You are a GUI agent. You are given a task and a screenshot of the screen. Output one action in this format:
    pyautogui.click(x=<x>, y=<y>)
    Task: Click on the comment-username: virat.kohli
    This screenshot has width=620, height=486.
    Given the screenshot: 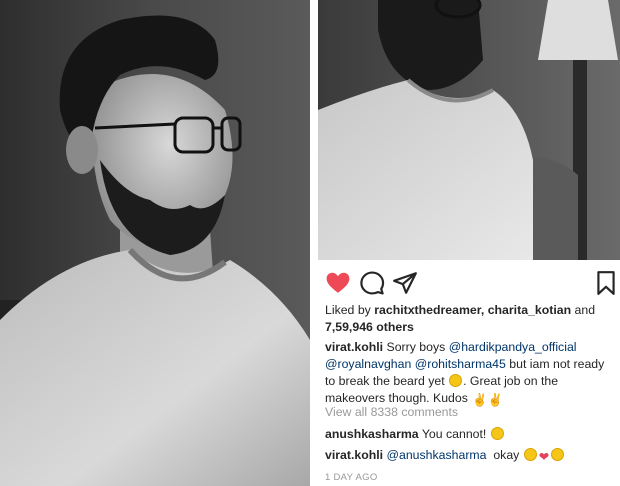 What is the action you would take?
    pyautogui.click(x=354, y=455)
    